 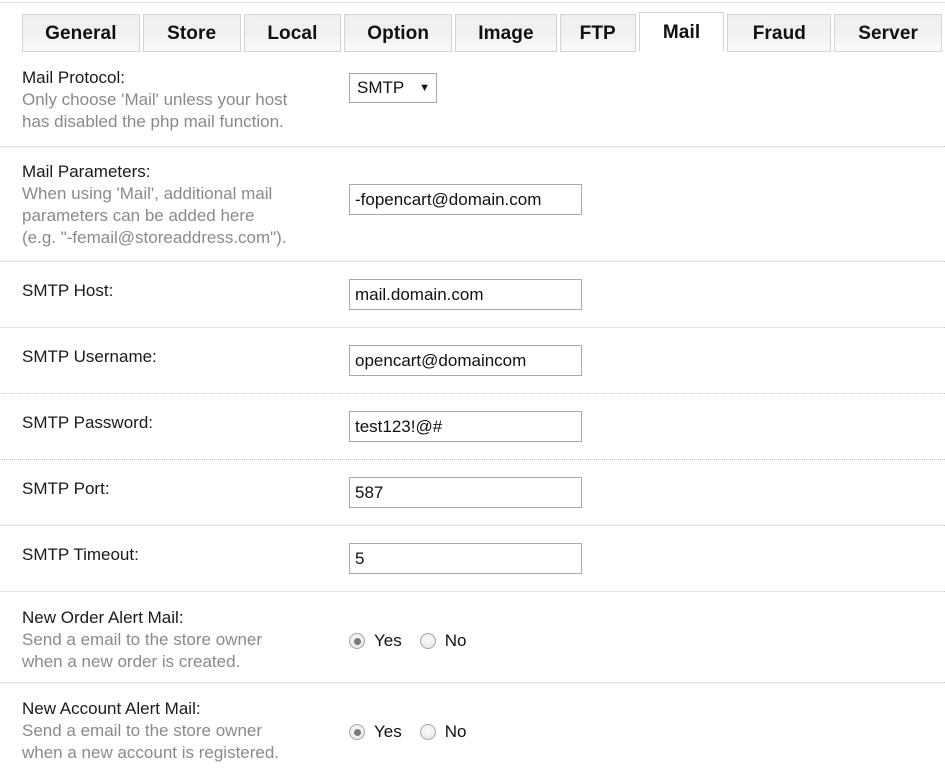 I want to click on label-description-line: has disabled the php mail function., so click(x=153, y=121).